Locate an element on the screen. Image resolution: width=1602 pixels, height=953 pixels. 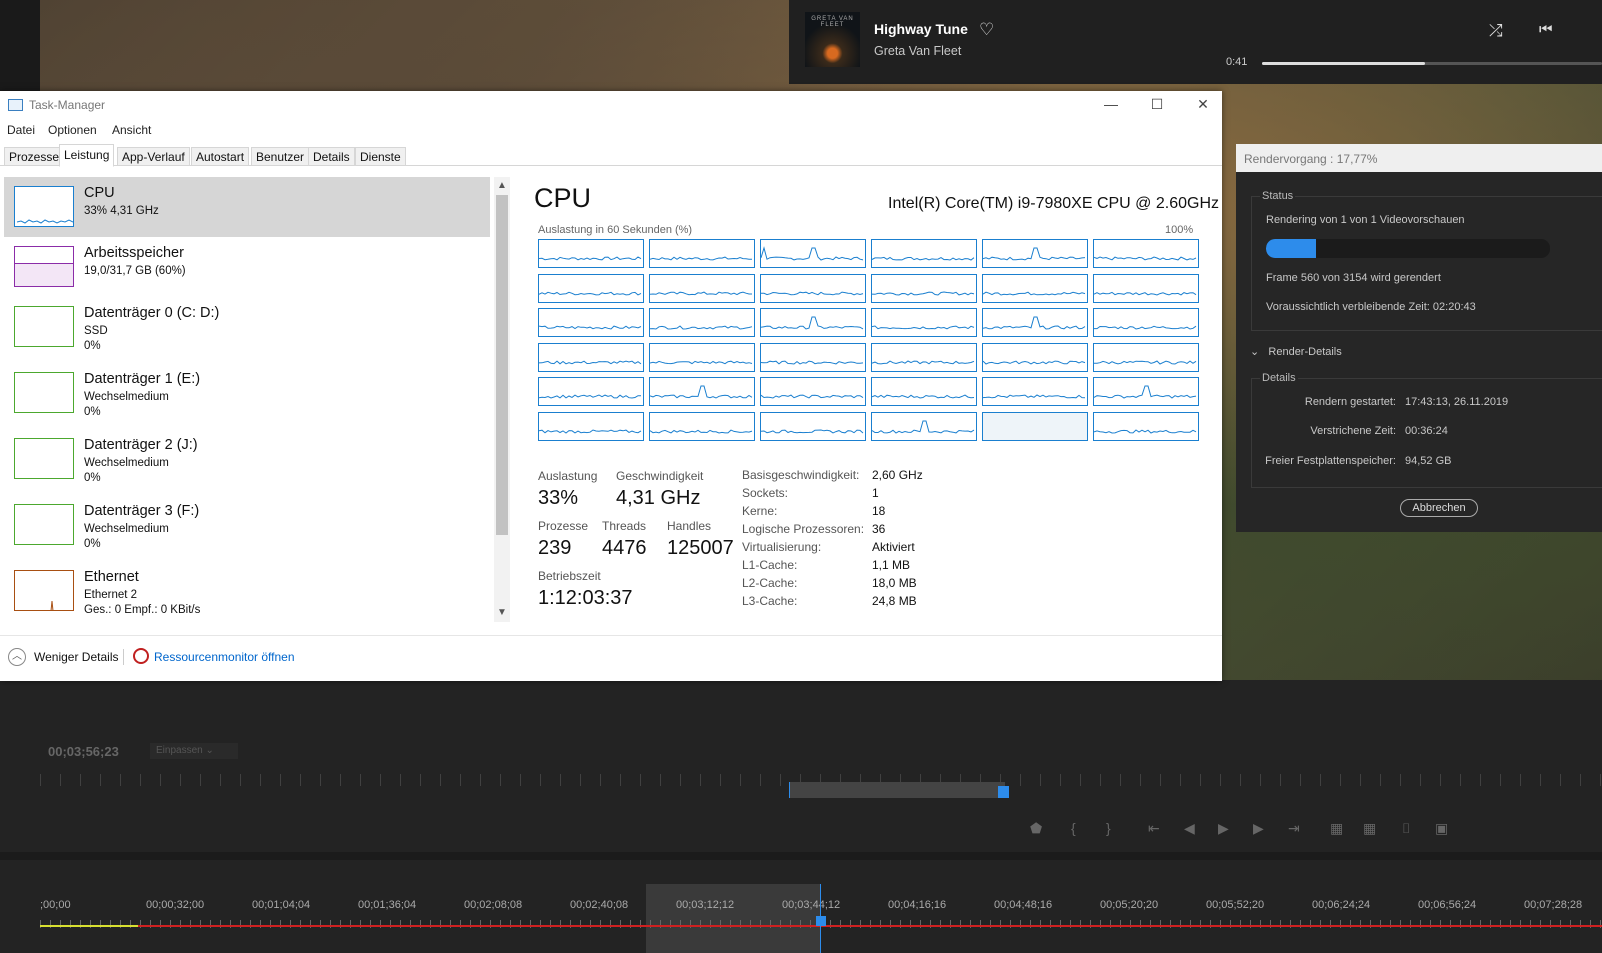
play-icon: ▶ is located at coordinates (1223, 828).